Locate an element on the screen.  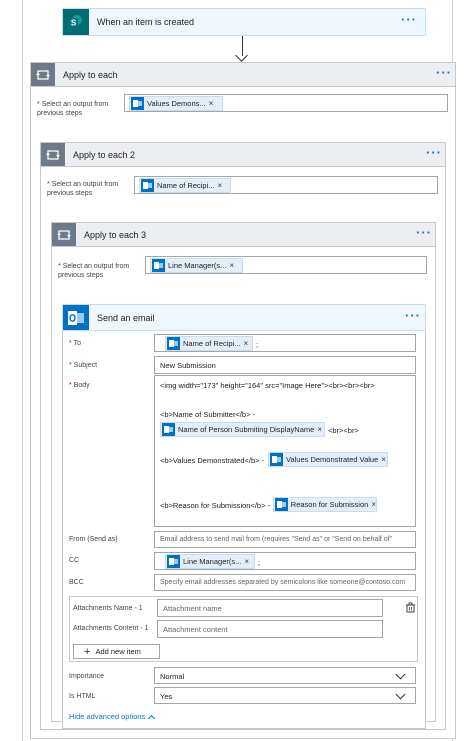
plus-icon: + is located at coordinates (87, 651).